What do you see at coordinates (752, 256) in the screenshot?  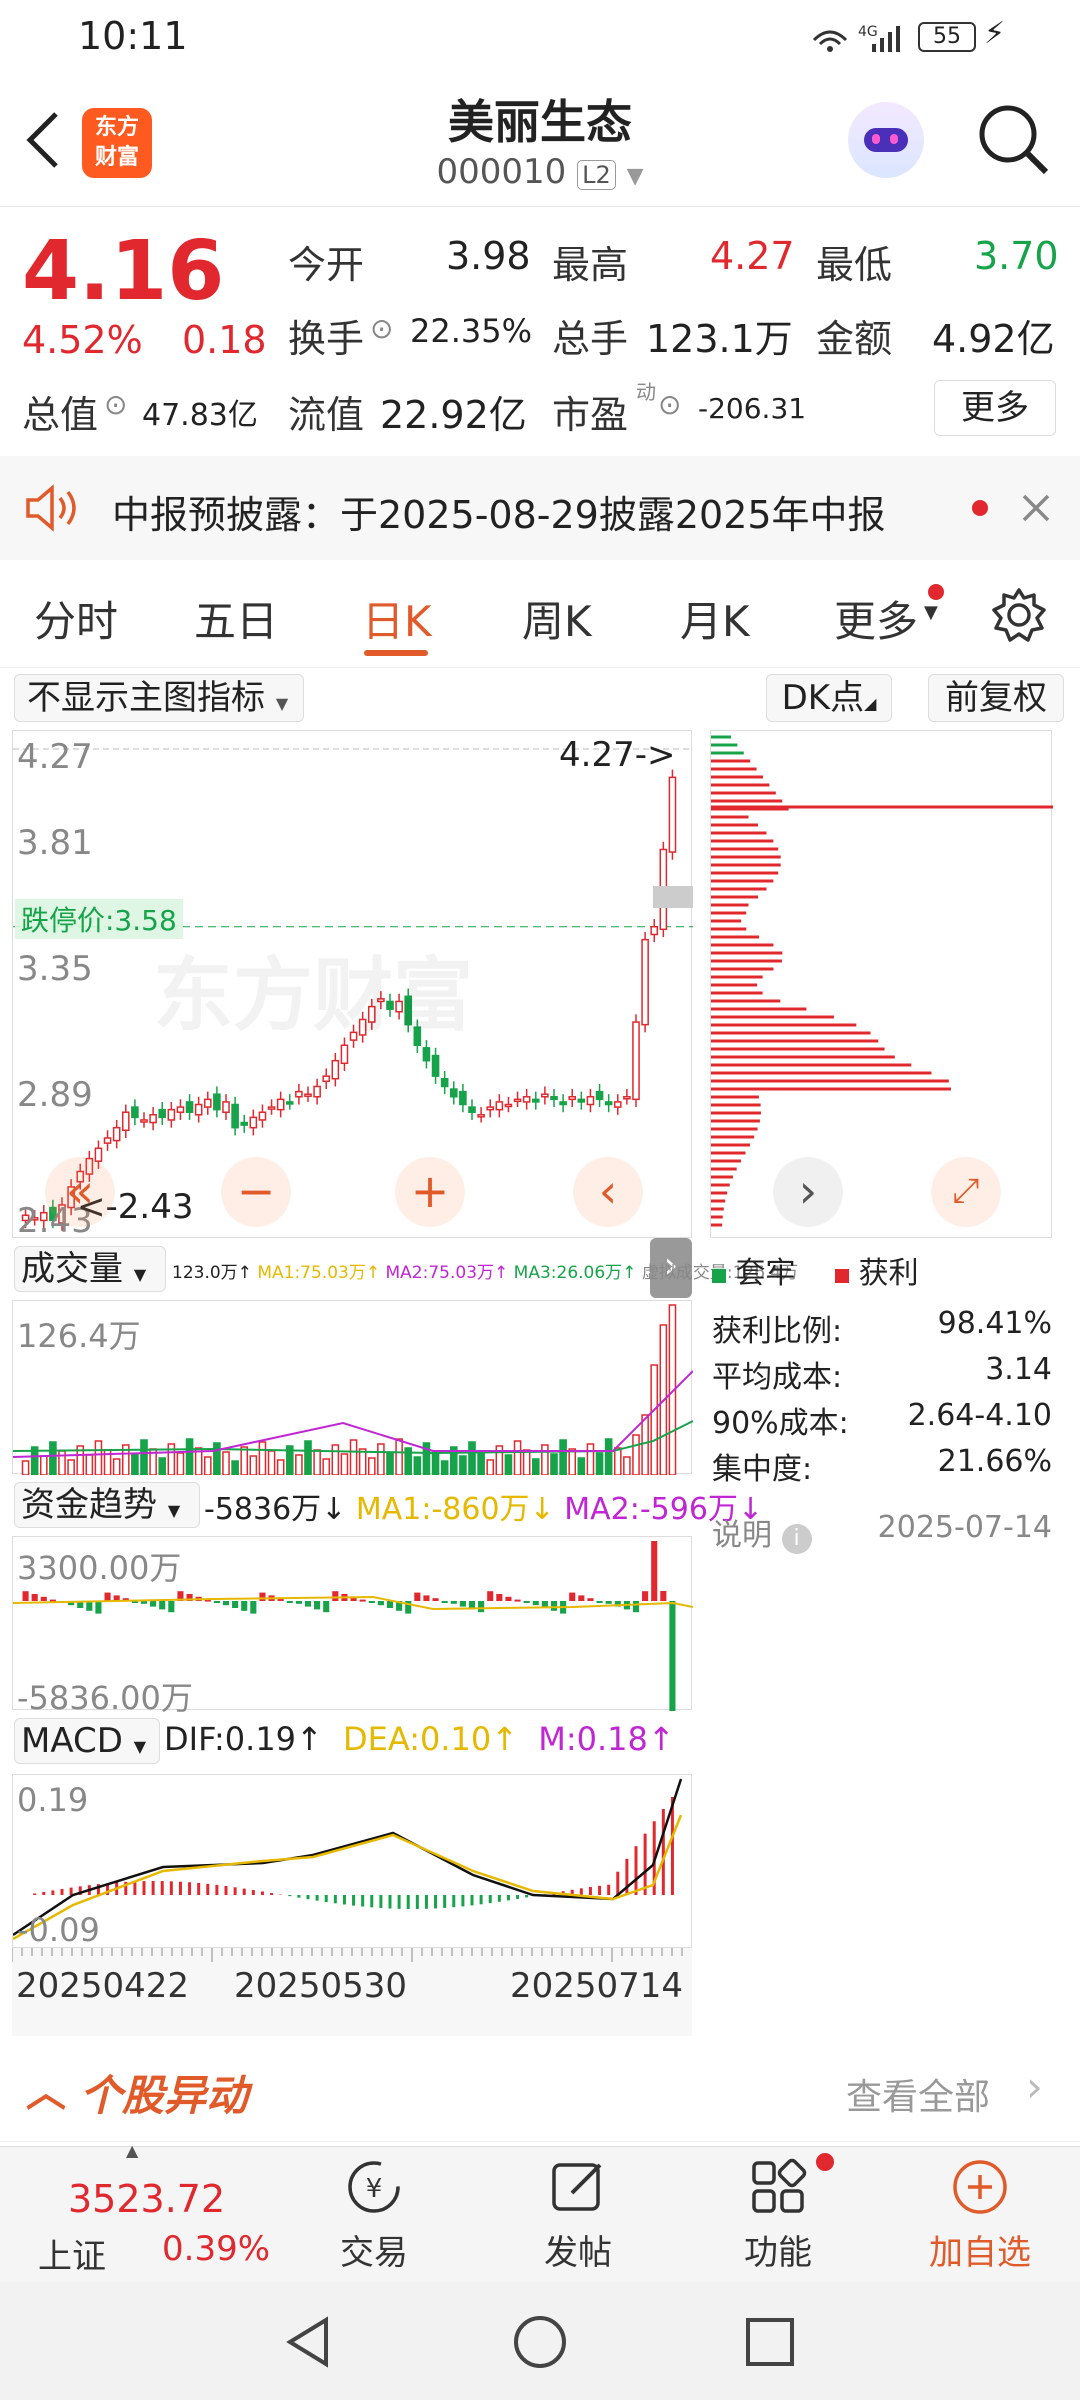 I see `high-value: 4.27` at bounding box center [752, 256].